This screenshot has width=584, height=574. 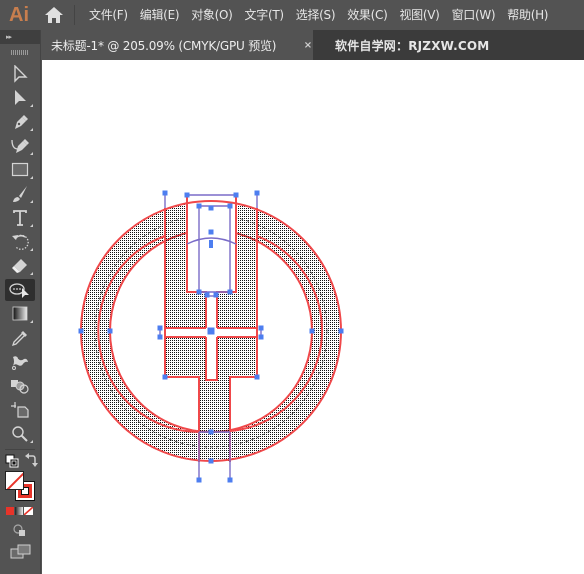 I want to click on none-color-icon, so click(x=14, y=480).